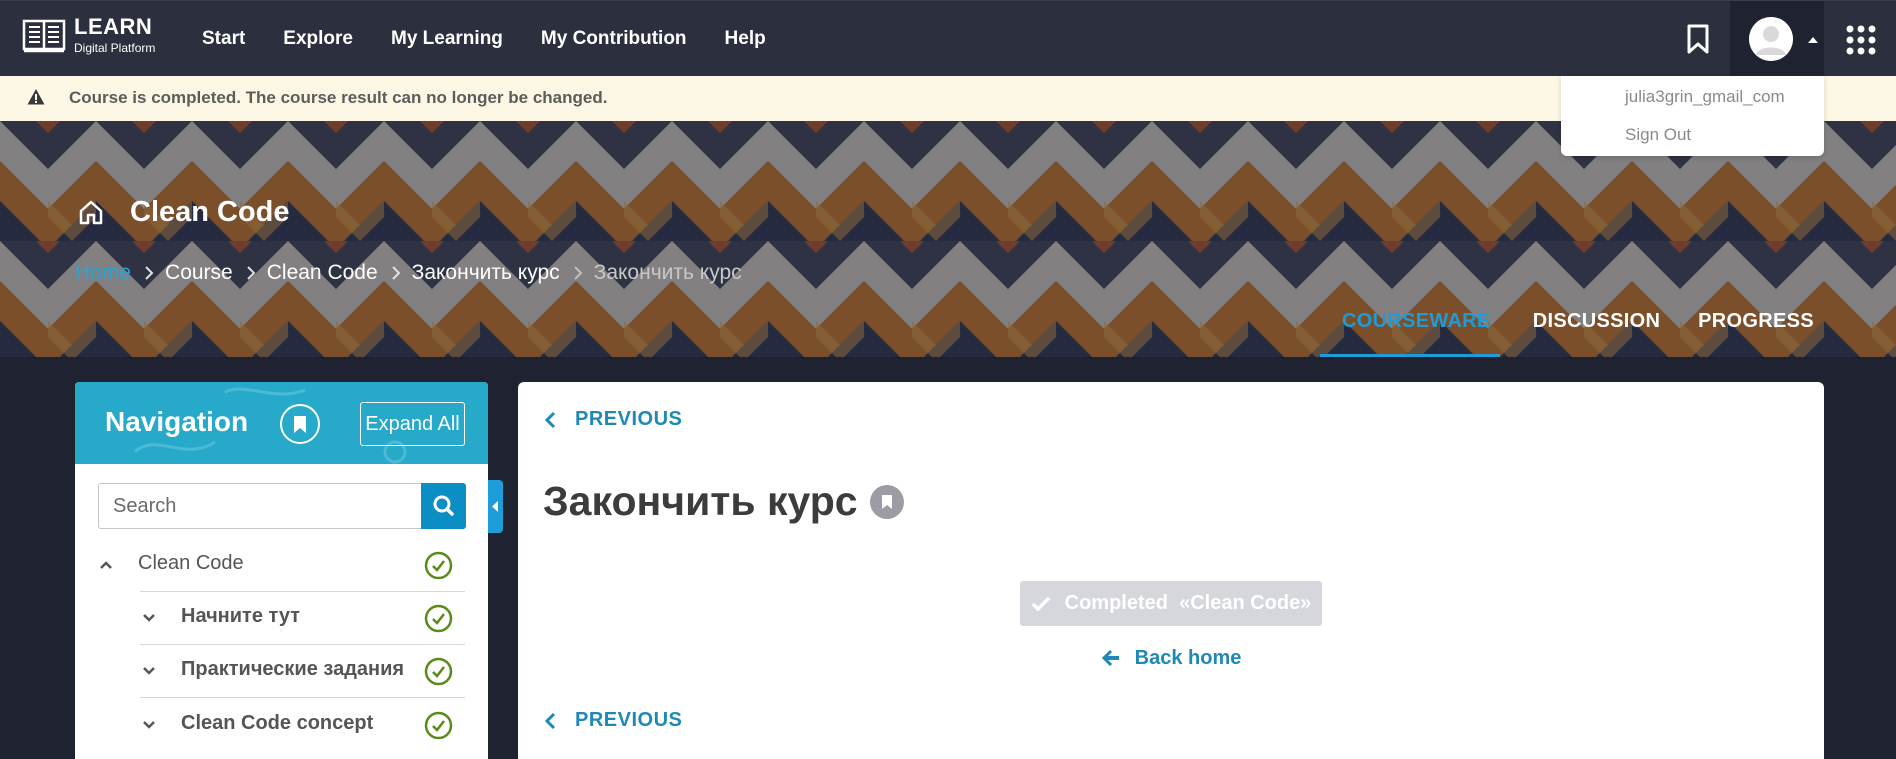 The width and height of the screenshot is (1896, 759). Describe the element at coordinates (113, 26) in the screenshot. I see `brand-title: LEARN` at that location.